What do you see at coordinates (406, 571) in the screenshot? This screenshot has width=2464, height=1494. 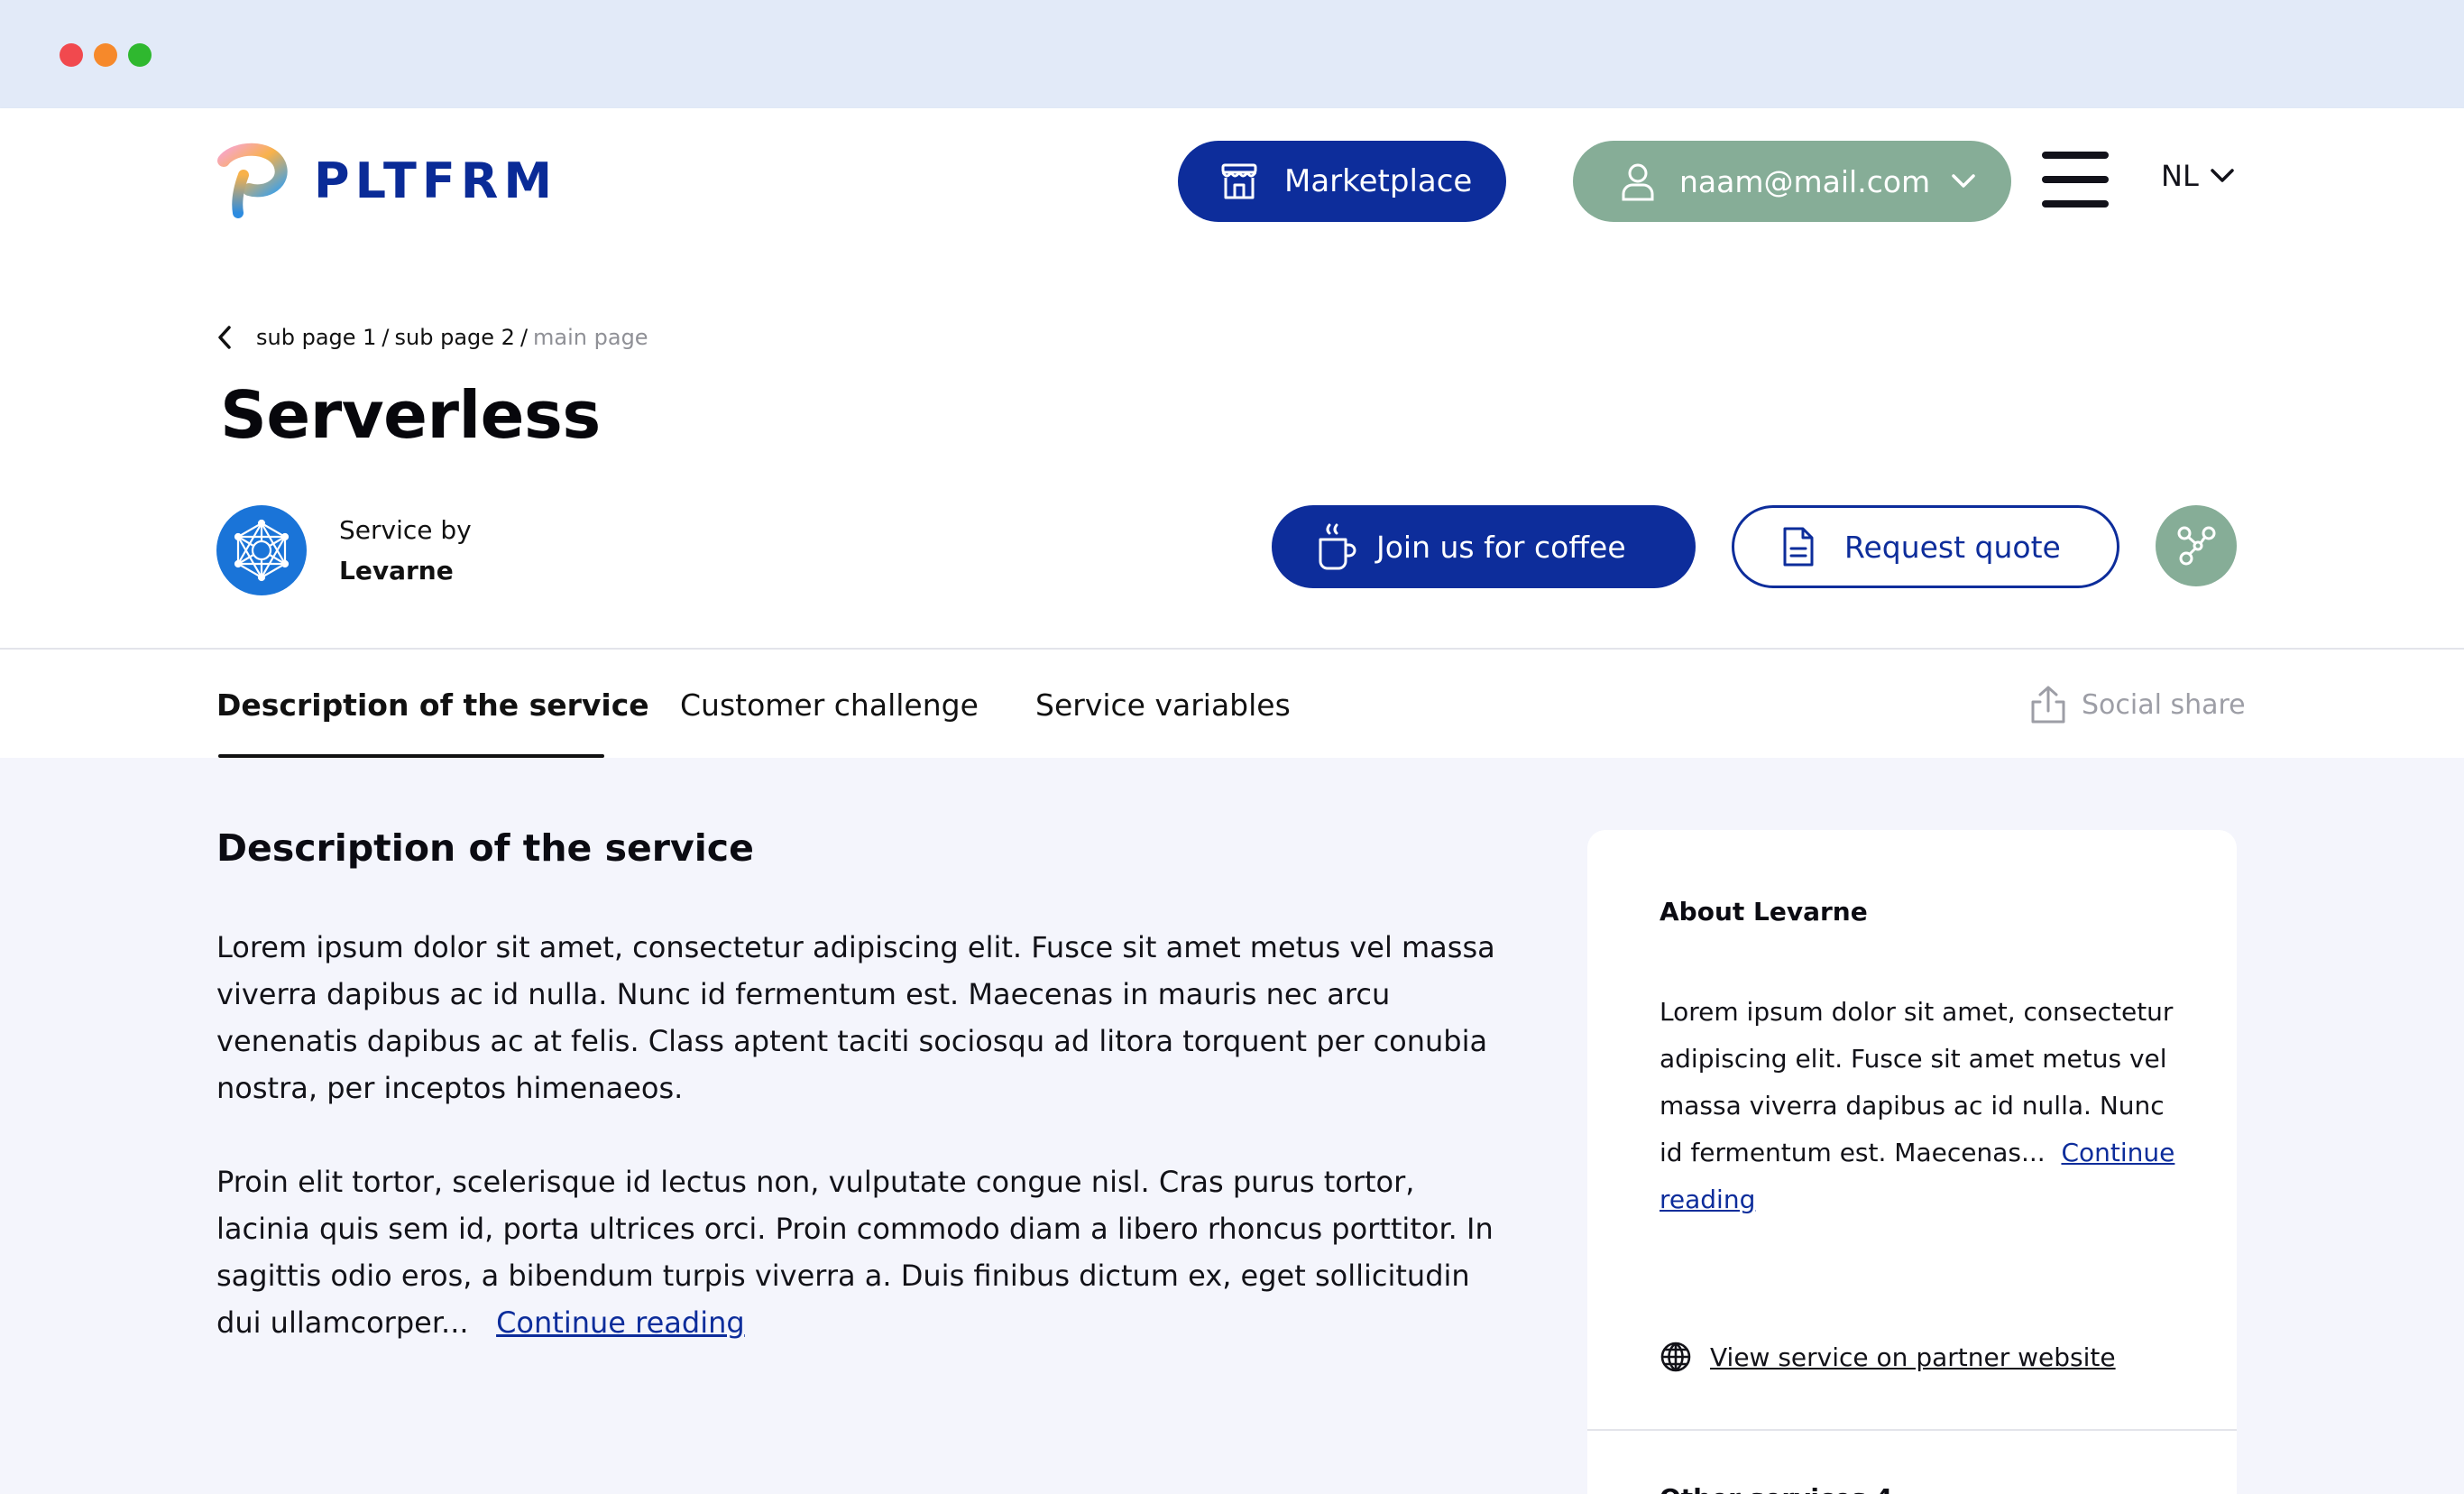 I see `provider-name: Levarne` at bounding box center [406, 571].